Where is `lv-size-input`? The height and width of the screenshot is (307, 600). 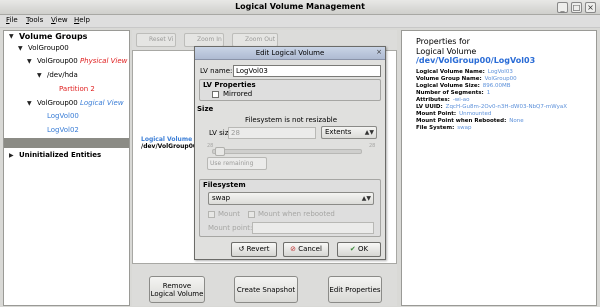
lv-size-input is located at coordinates (272, 133).